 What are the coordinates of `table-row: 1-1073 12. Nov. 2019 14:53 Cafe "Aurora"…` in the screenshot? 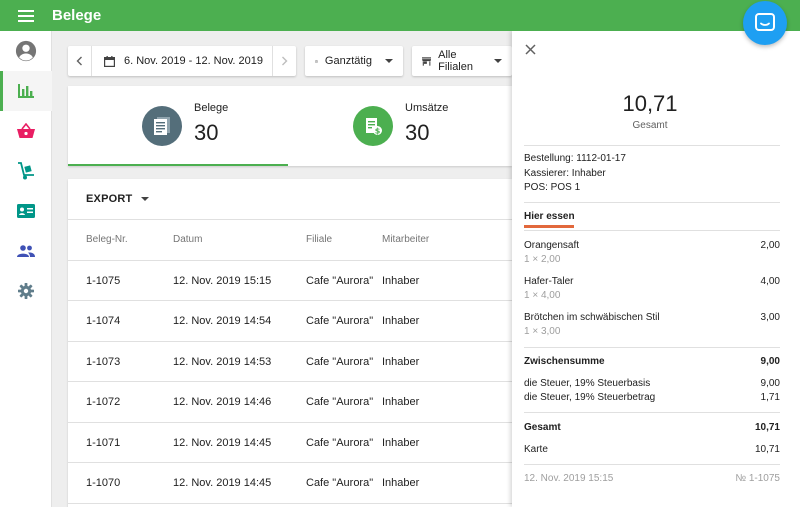 It's located at (290, 362).